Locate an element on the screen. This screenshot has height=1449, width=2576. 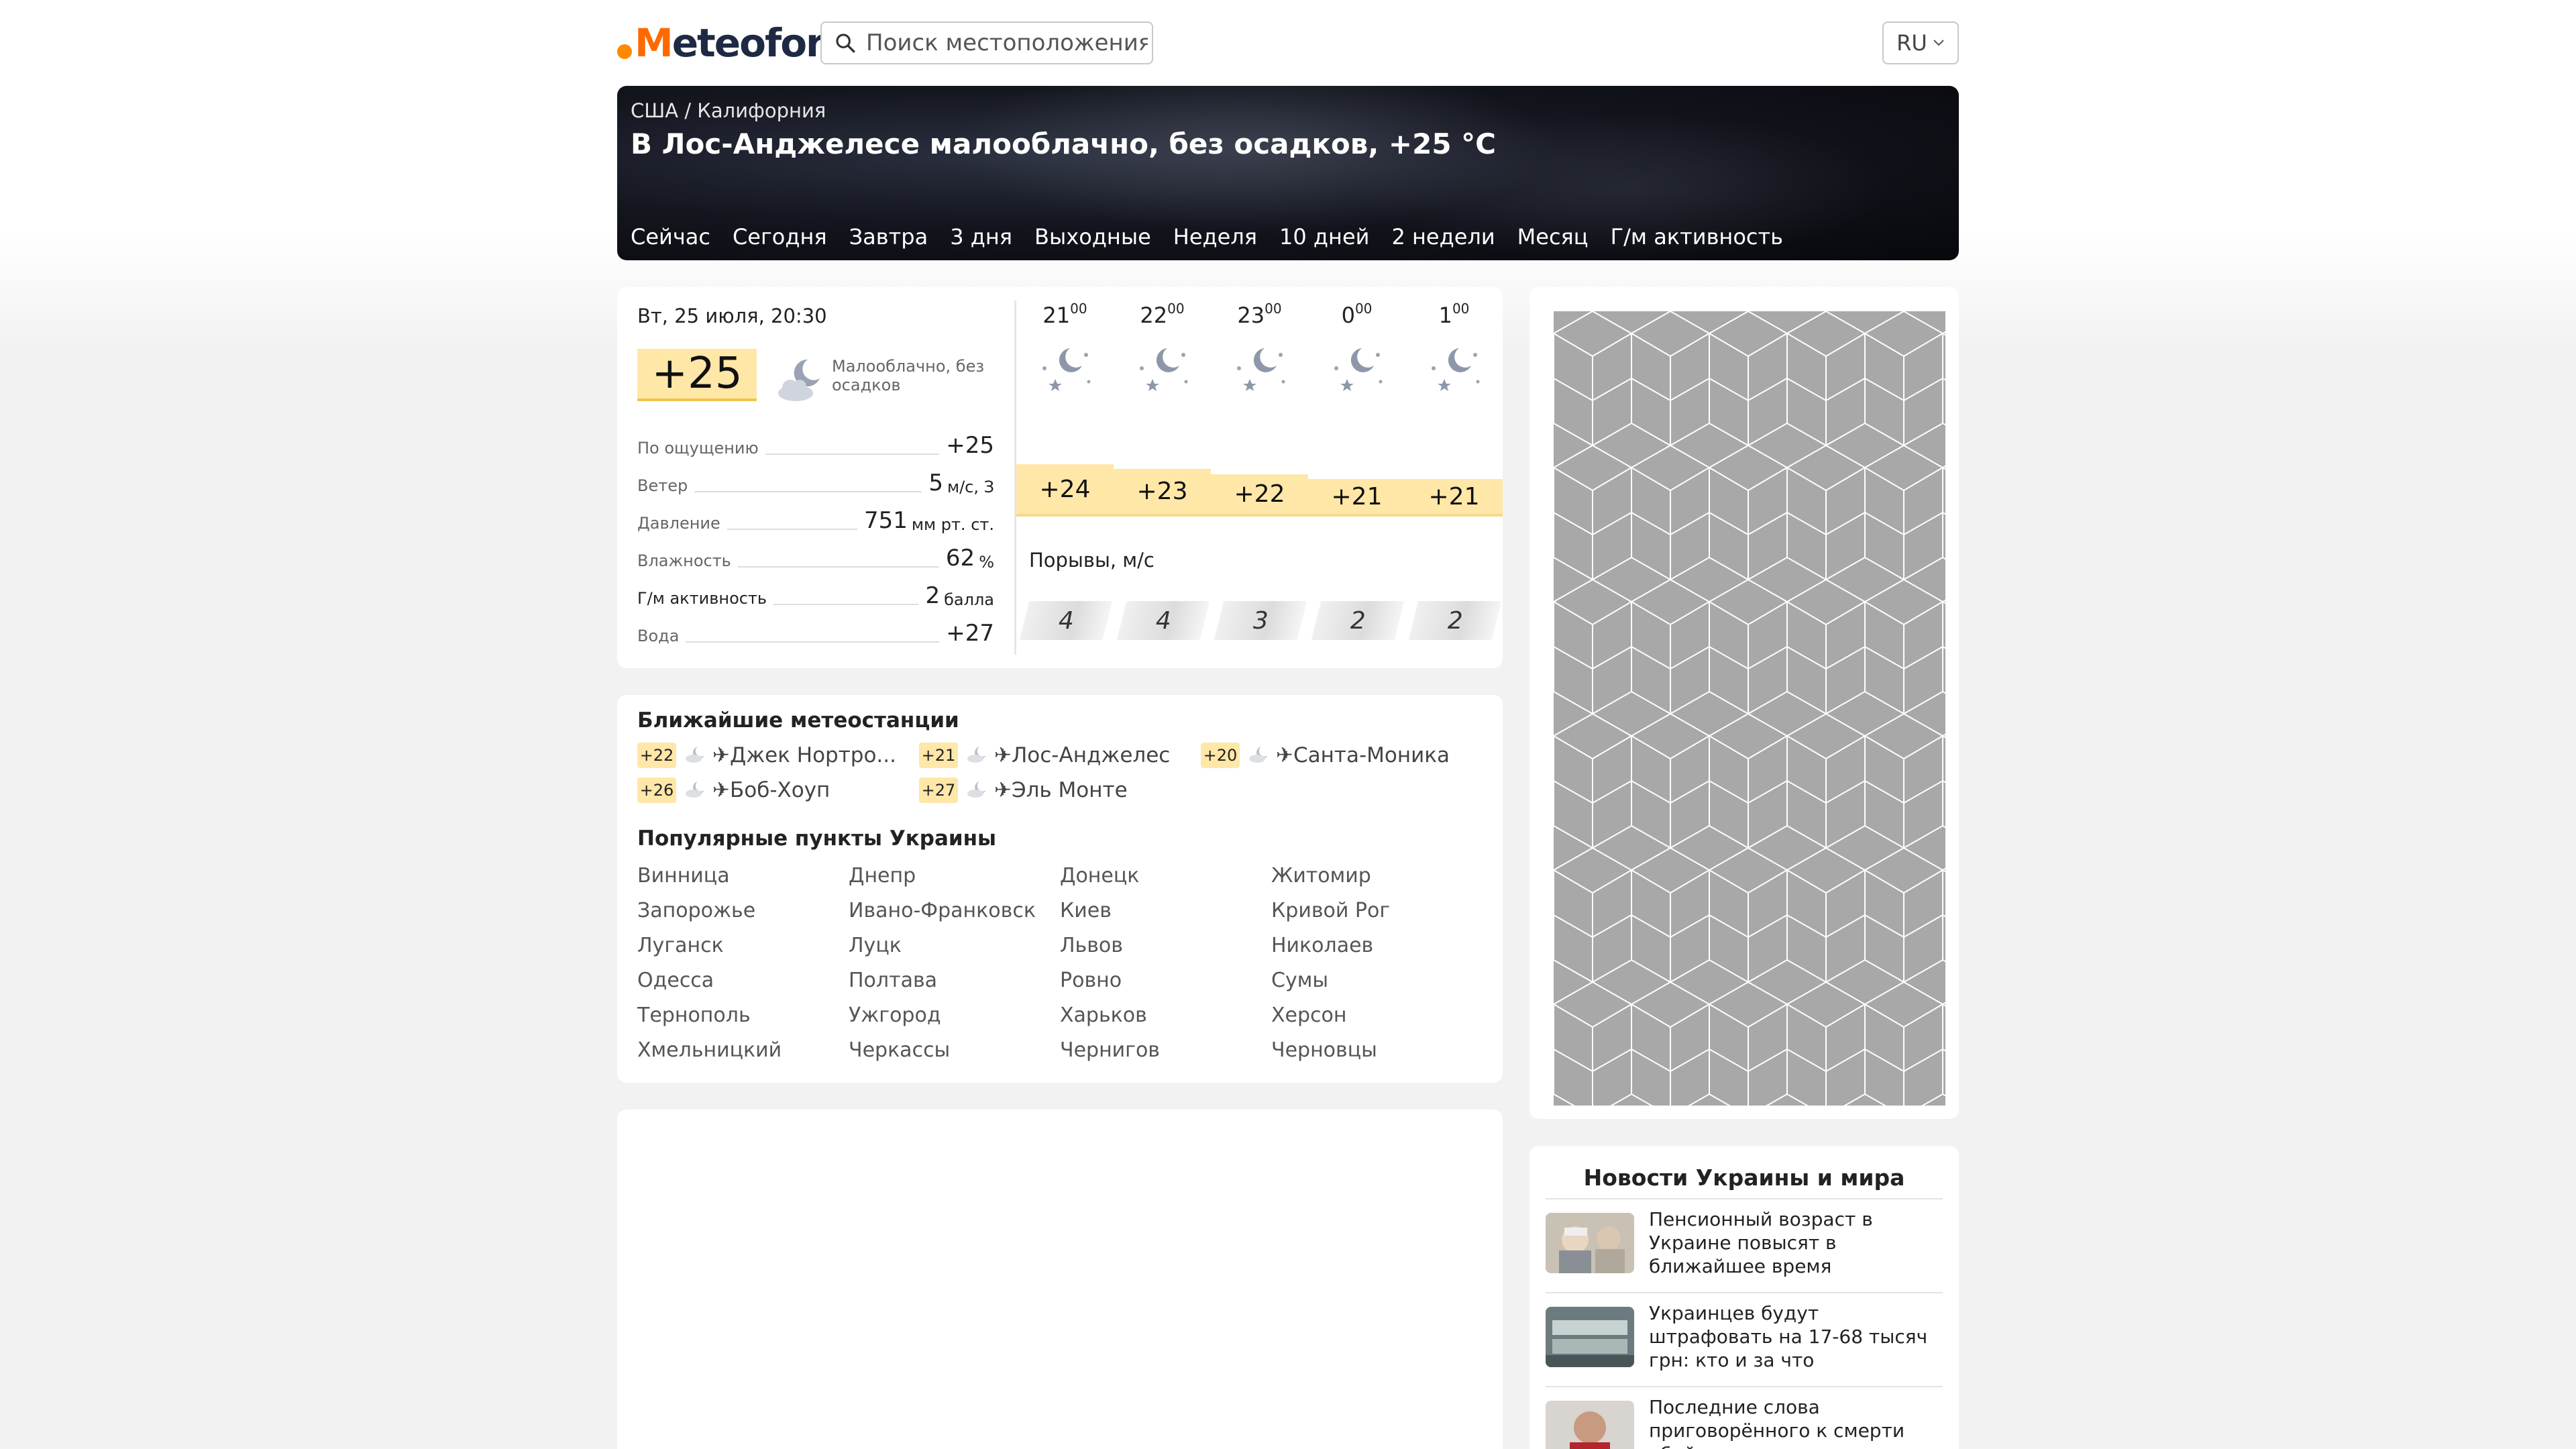
tab-weekend: Выходные is located at coordinates (1092, 237).